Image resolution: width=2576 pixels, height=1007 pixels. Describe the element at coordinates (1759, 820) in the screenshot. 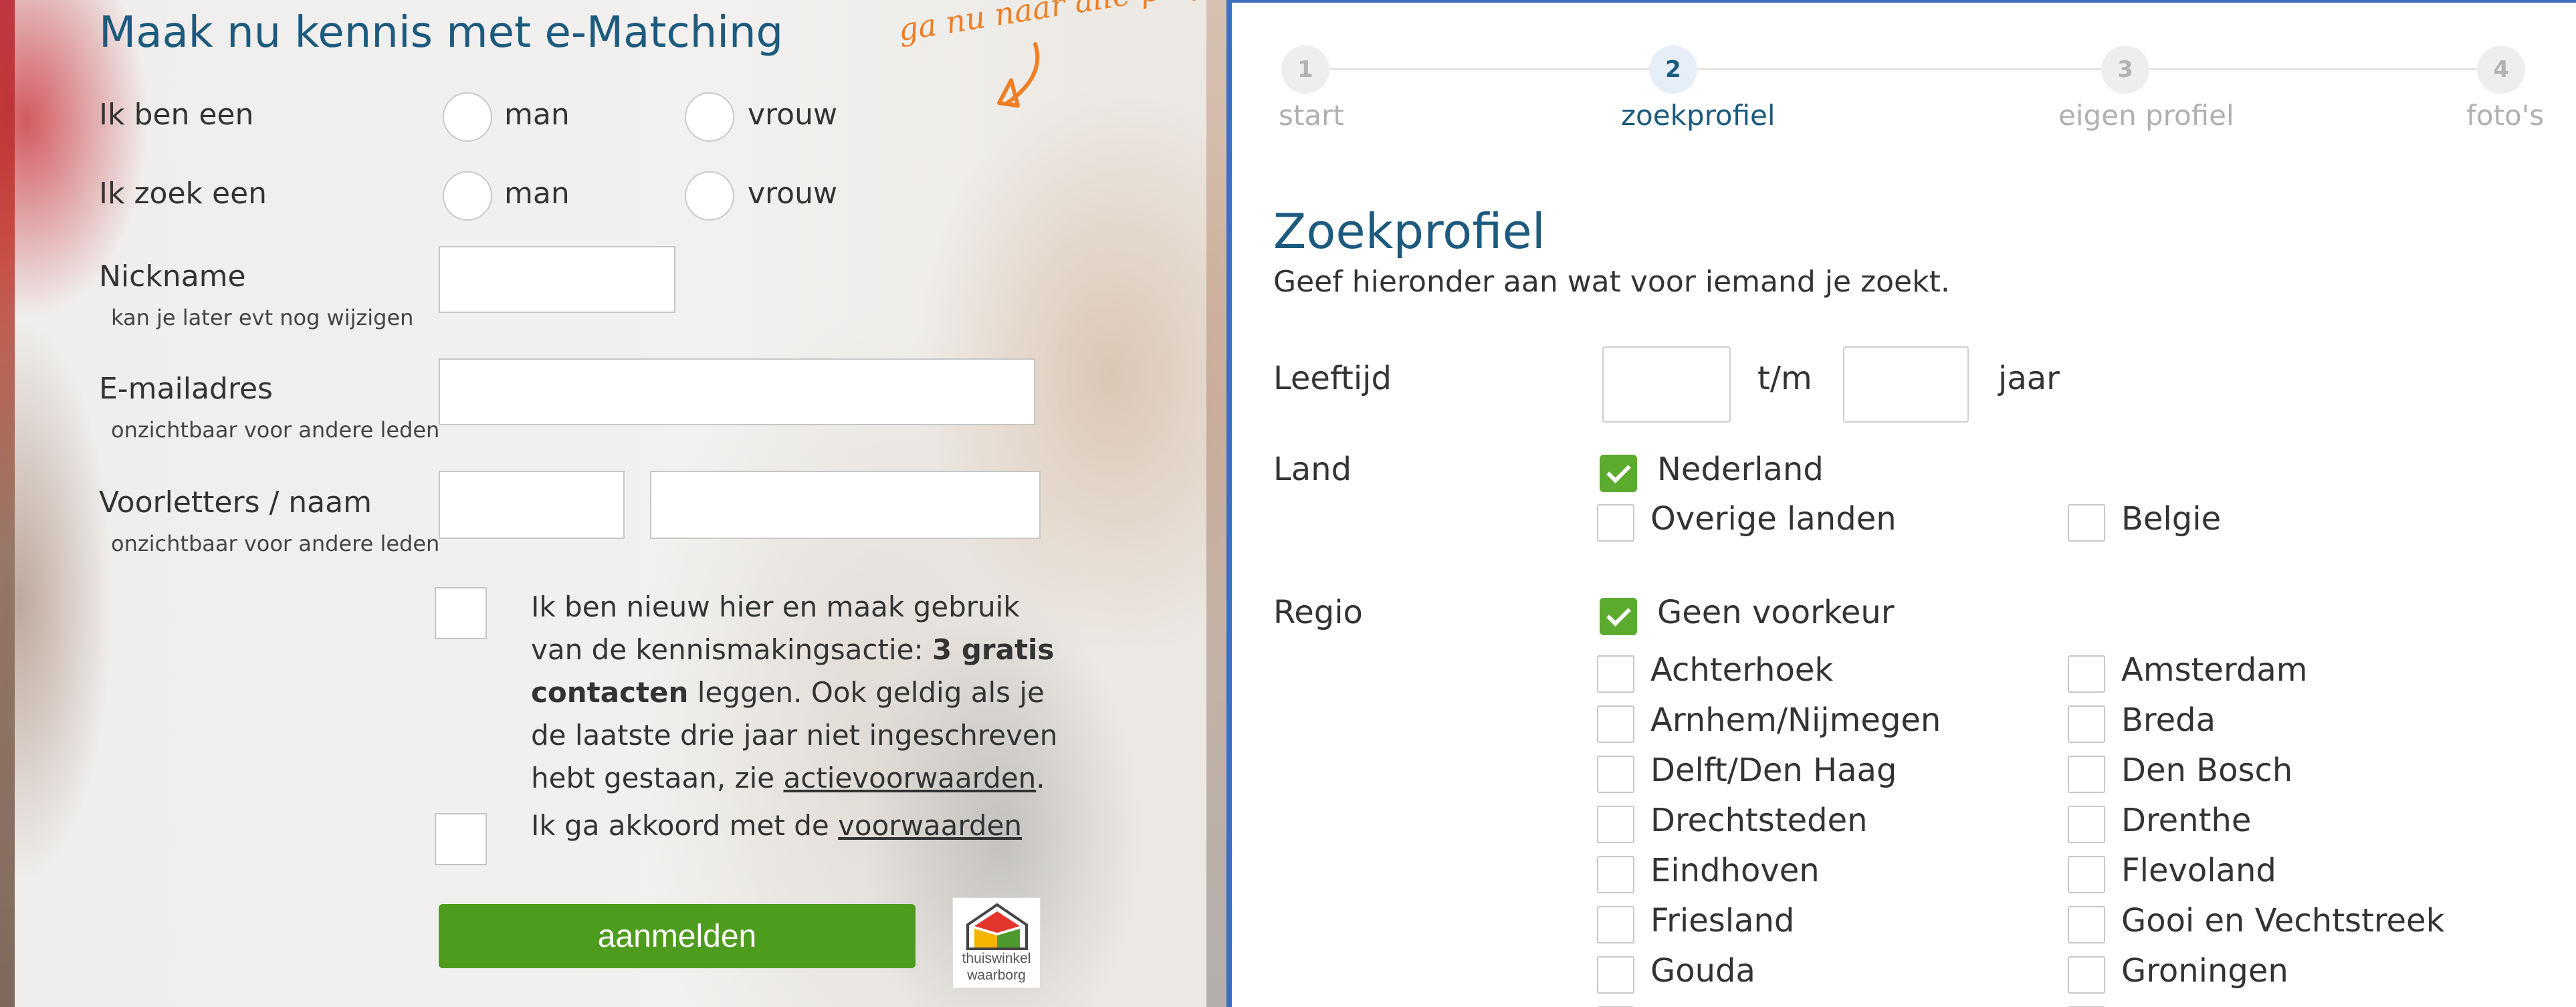

I see `region-option-label: Drechtsteden` at that location.